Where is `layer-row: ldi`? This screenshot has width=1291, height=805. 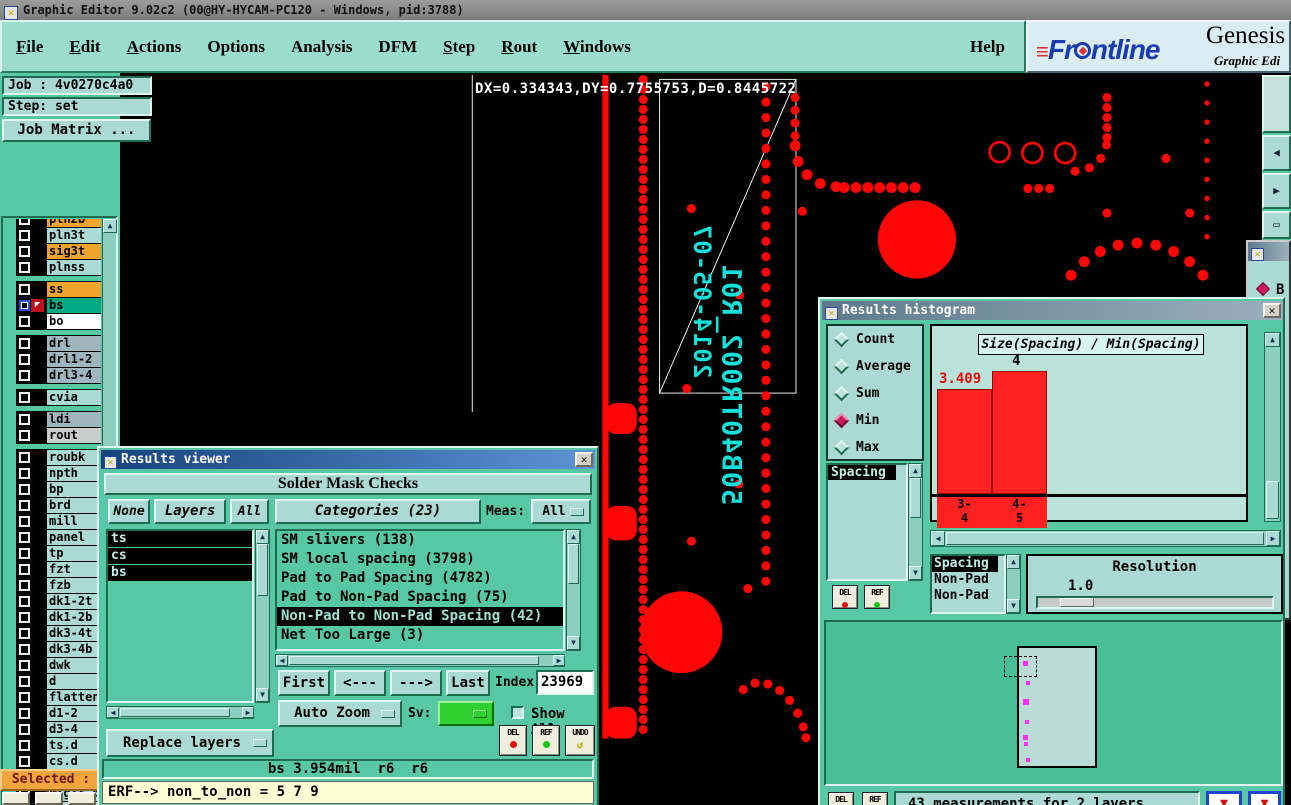 layer-row: ldi is located at coordinates (58, 419).